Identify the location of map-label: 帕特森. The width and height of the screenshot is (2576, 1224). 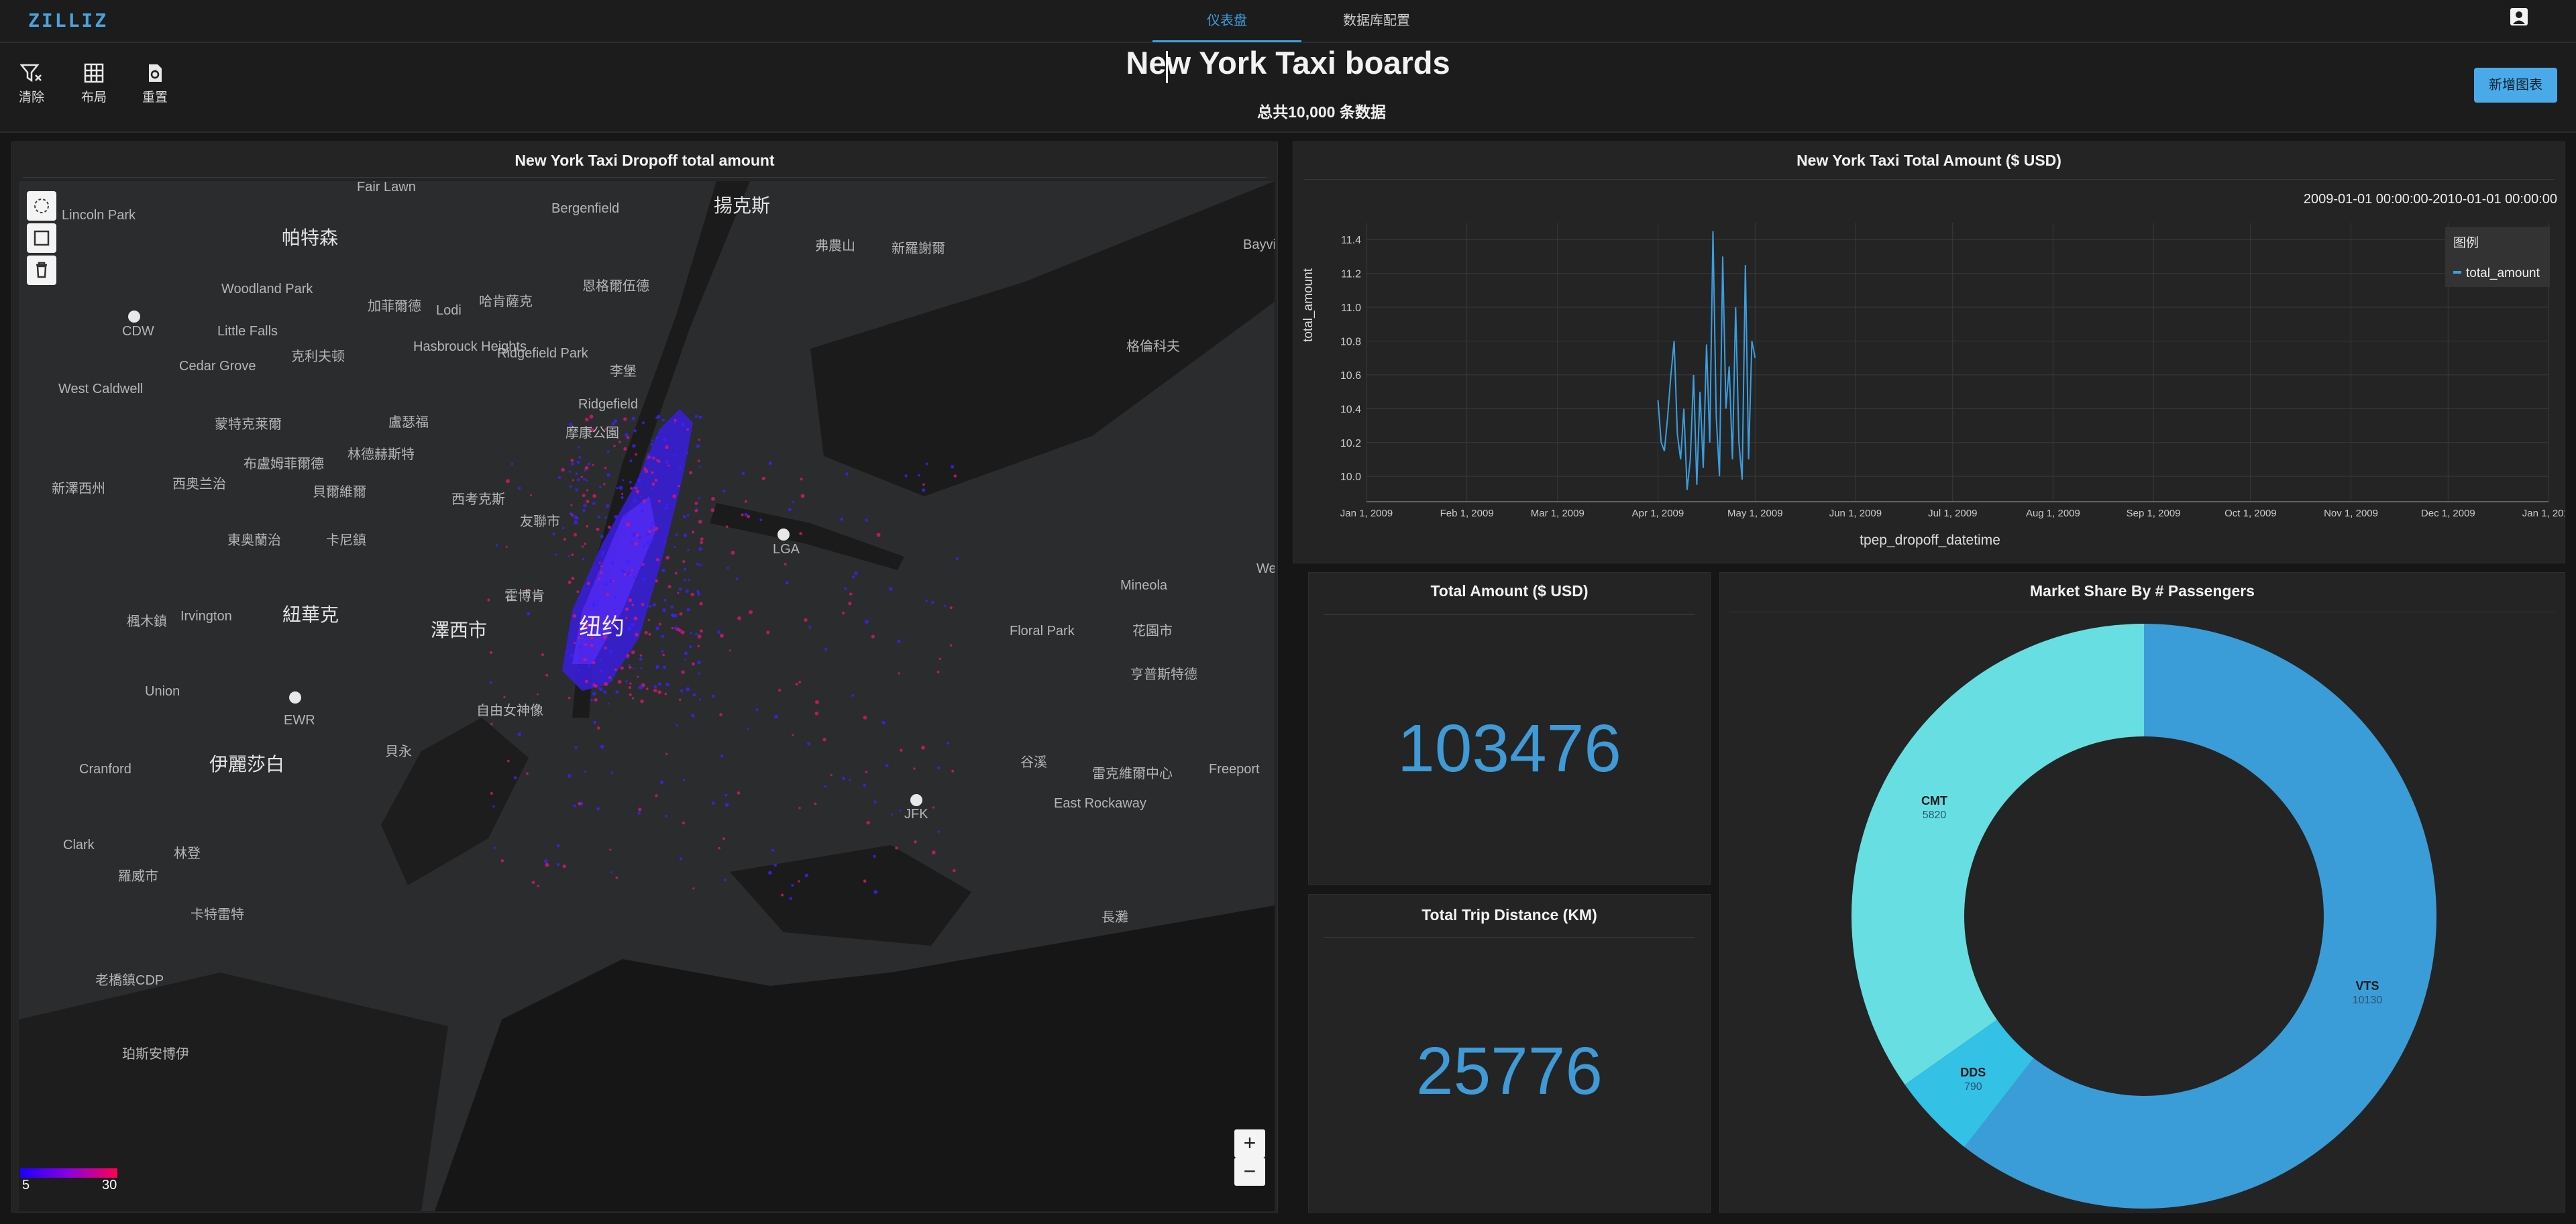
(310, 237).